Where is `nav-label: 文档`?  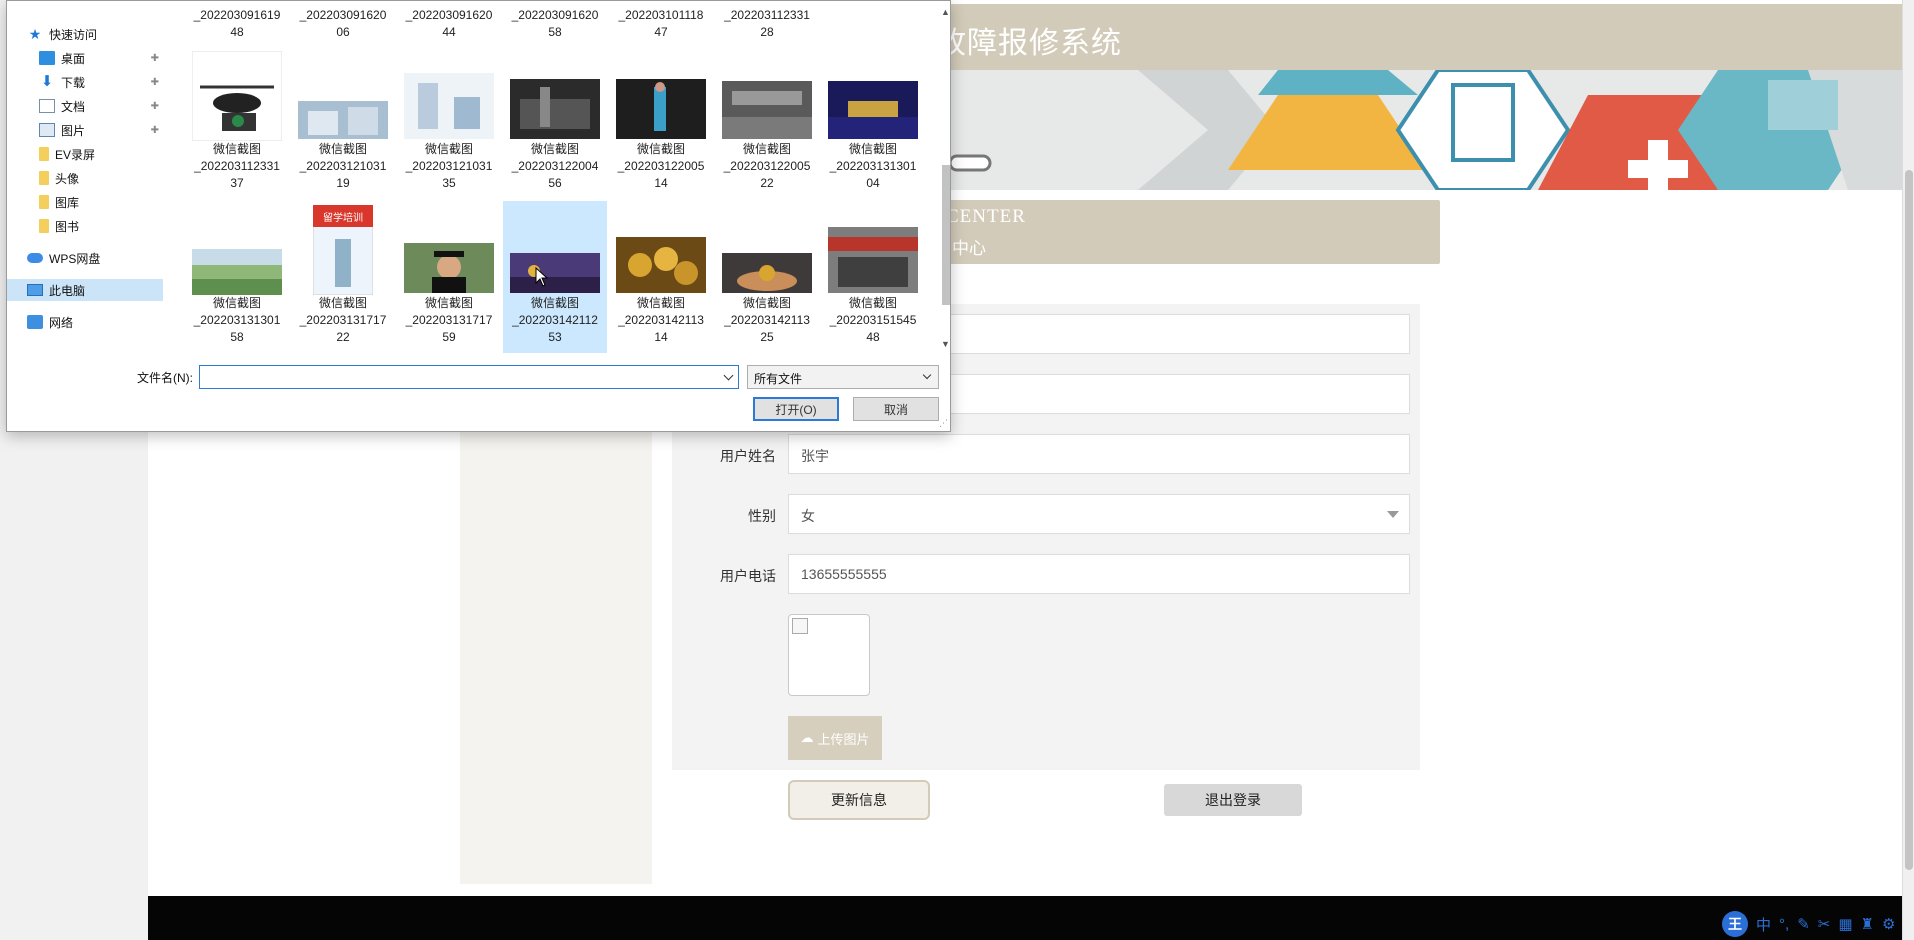 nav-label: 文档 is located at coordinates (73, 106).